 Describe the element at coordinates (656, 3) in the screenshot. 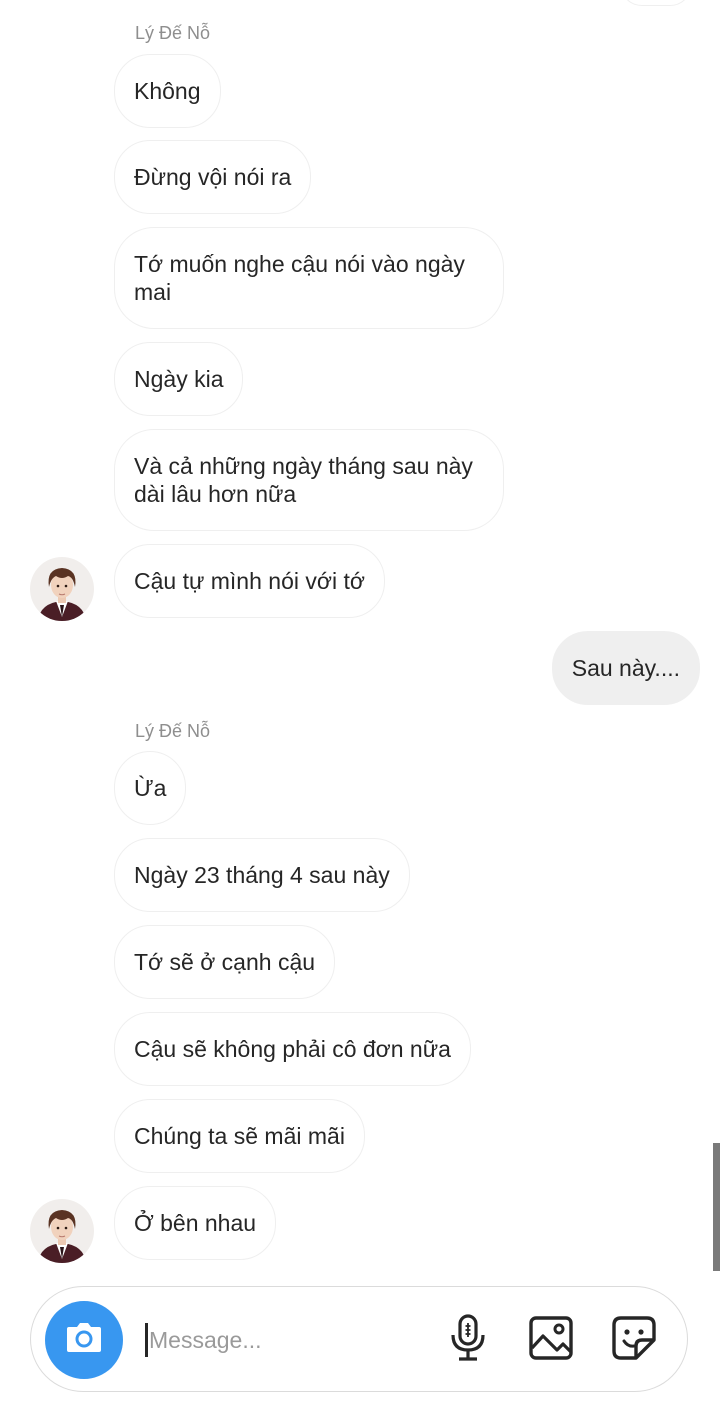

I see `previous-message-bubble` at that location.